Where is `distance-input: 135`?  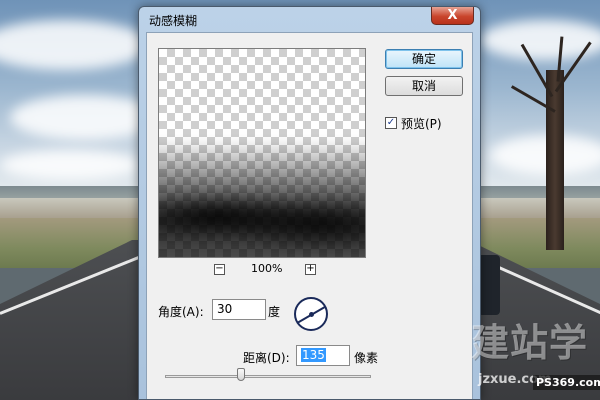 distance-input: 135 is located at coordinates (323, 355).